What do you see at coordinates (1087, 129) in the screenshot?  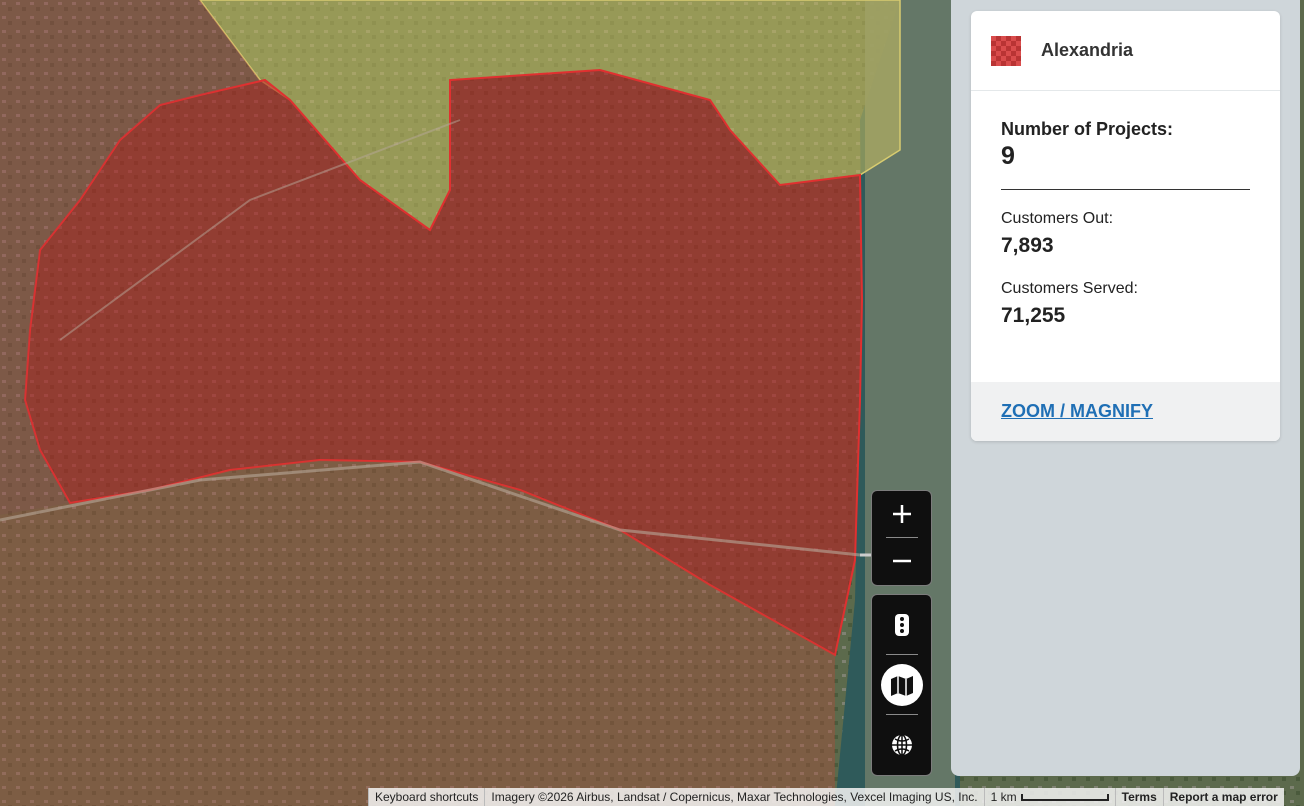 I see `projects-label: Number of Projects:` at bounding box center [1087, 129].